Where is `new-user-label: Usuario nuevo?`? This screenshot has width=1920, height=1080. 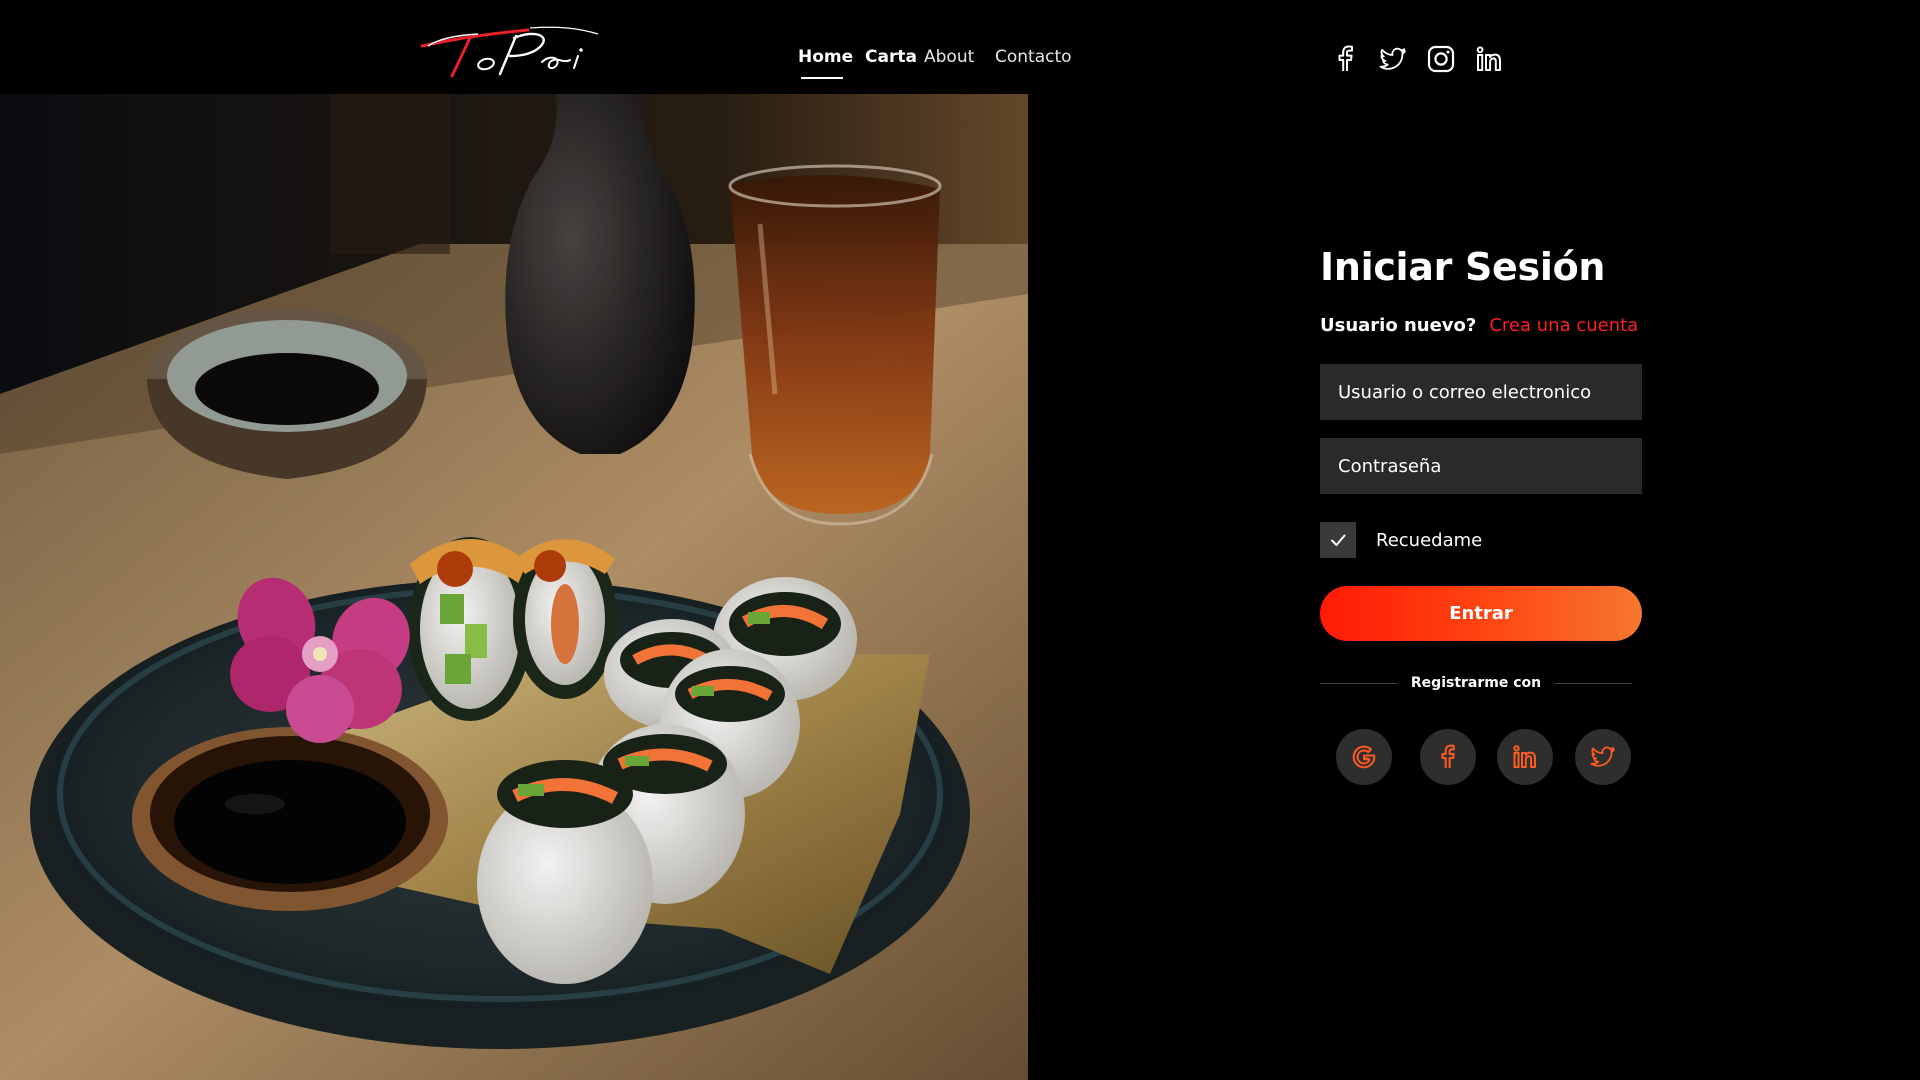
new-user-label: Usuario nuevo? is located at coordinates (1398, 325).